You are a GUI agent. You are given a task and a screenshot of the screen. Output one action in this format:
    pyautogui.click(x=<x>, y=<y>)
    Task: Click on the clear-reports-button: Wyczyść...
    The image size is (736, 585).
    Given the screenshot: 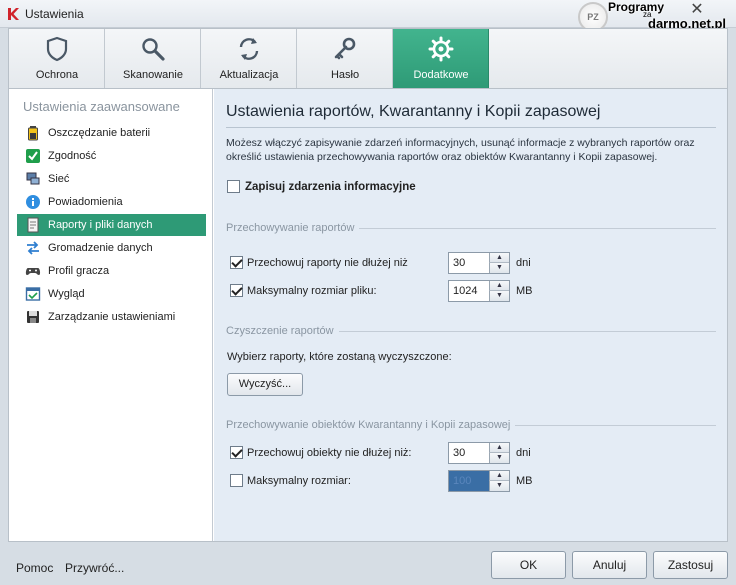 What is the action you would take?
    pyautogui.click(x=265, y=384)
    